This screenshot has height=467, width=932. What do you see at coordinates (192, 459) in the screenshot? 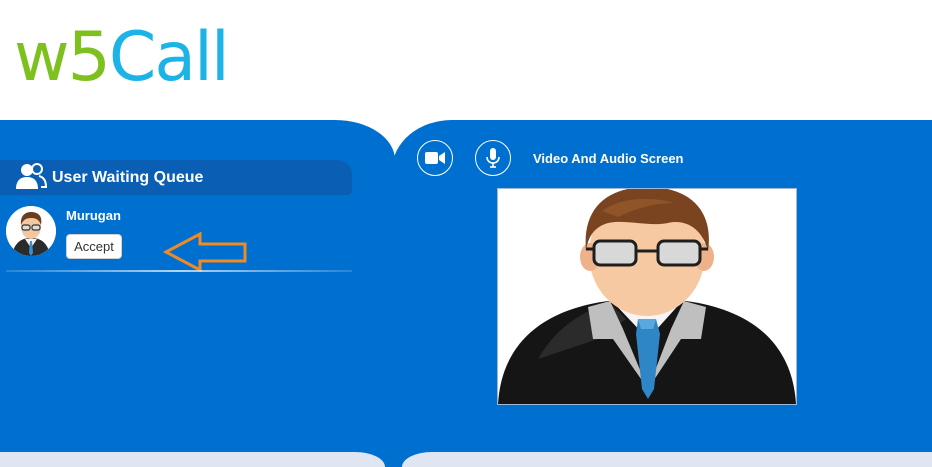
I see `bottom-band-left` at bounding box center [192, 459].